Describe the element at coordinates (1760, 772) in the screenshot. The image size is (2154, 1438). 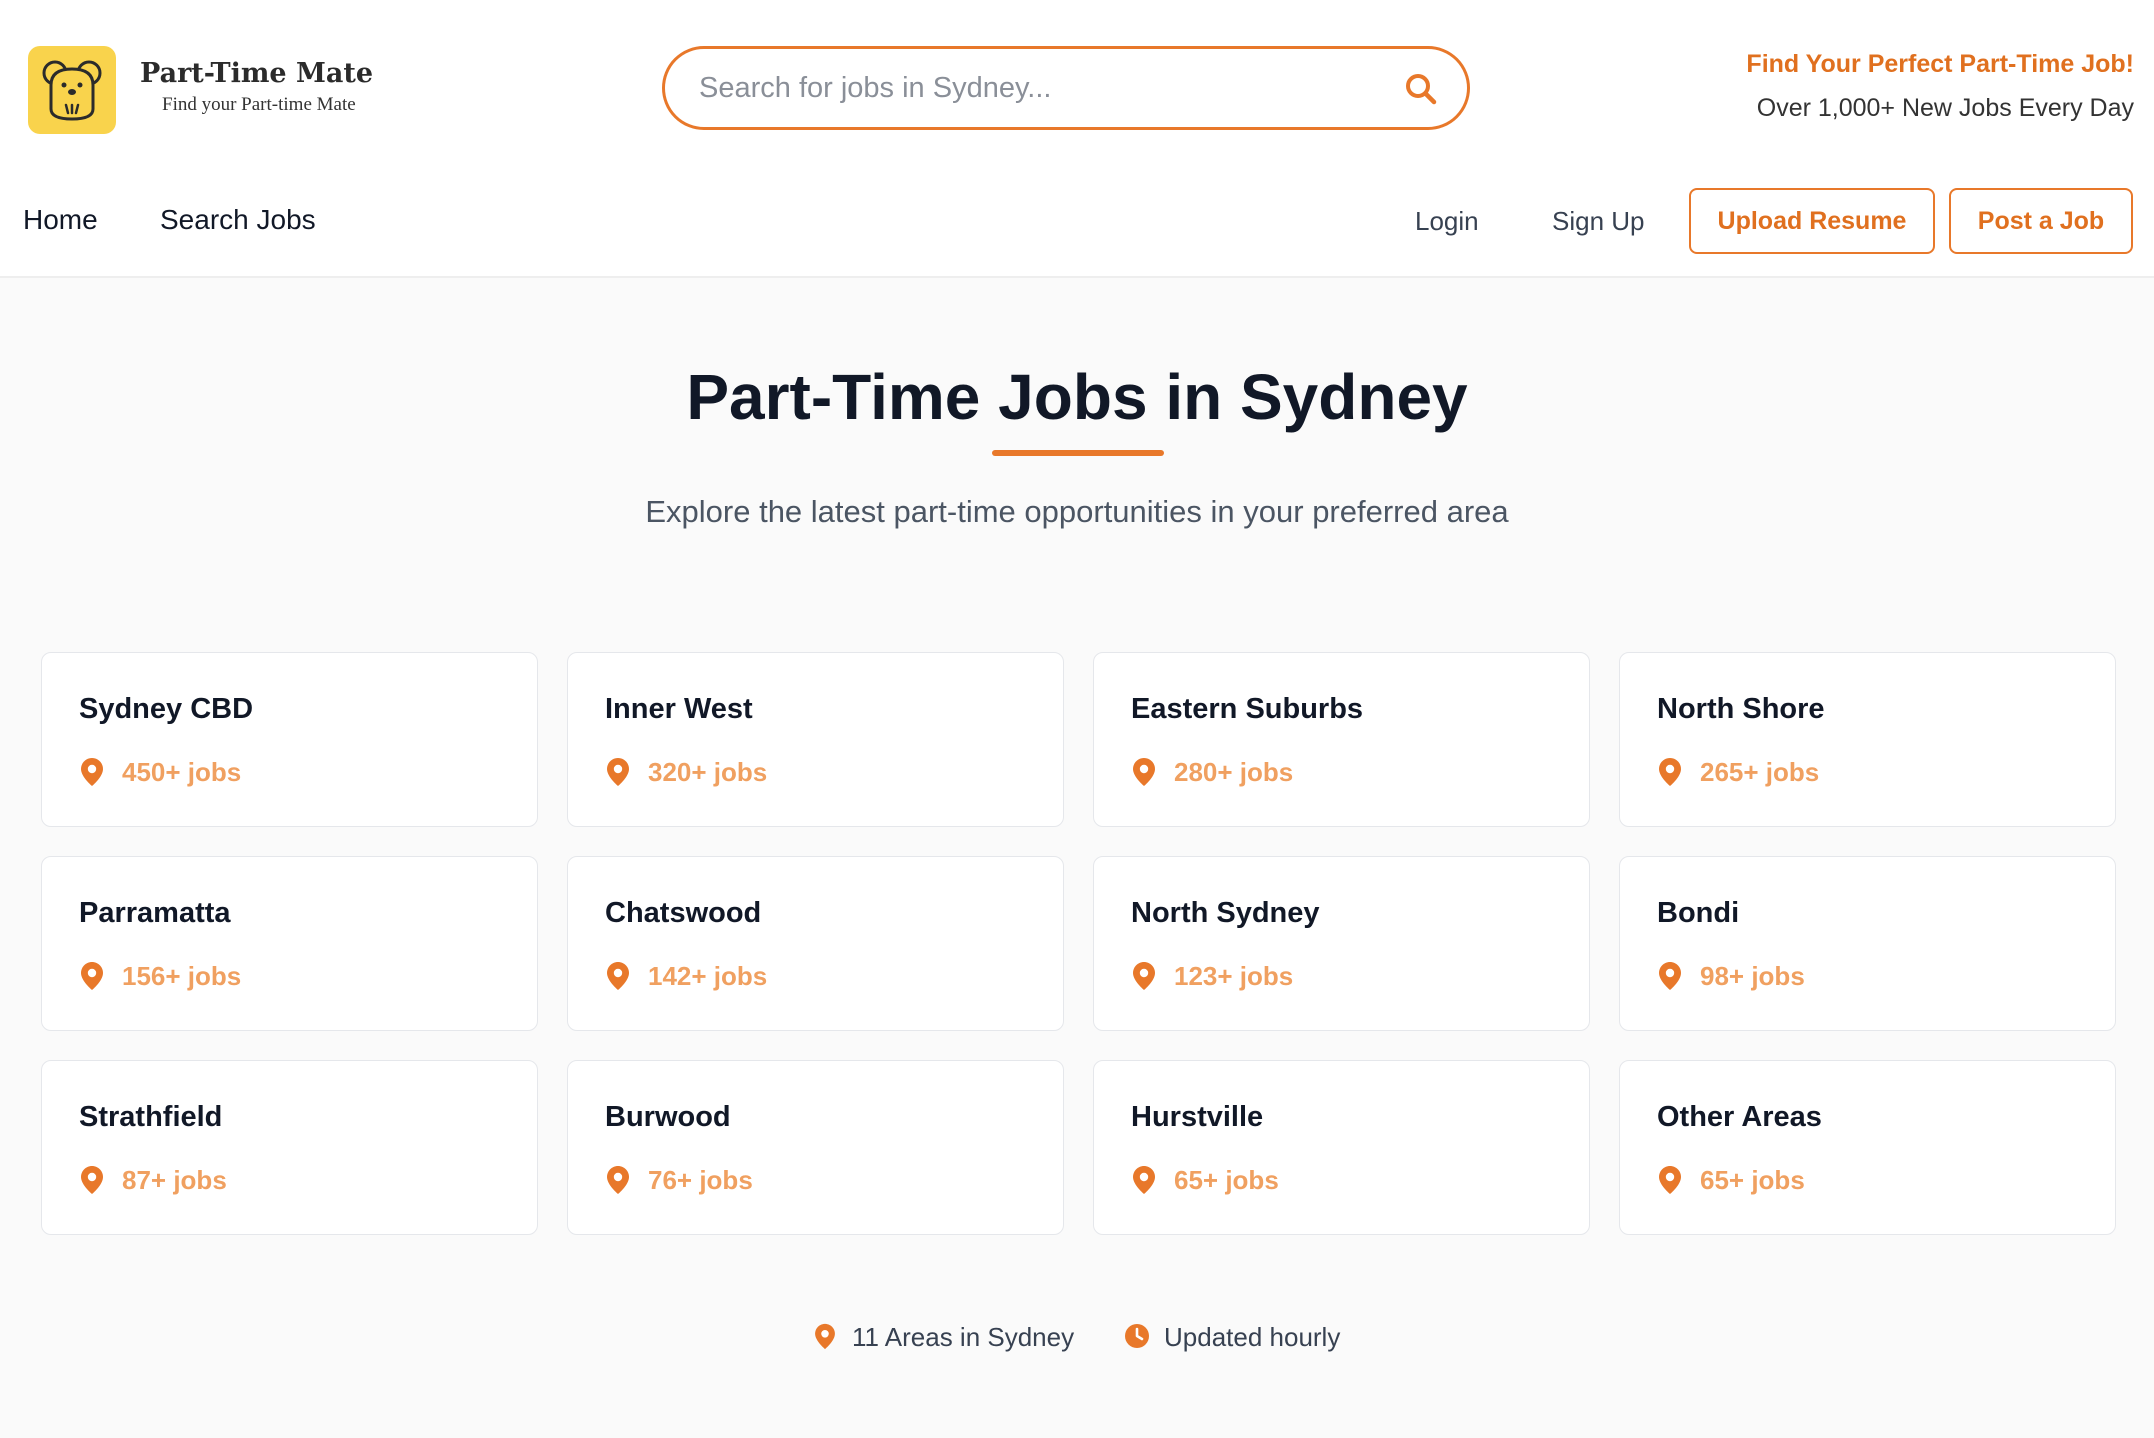
I see `area-job-count: 265+ jobs` at that location.